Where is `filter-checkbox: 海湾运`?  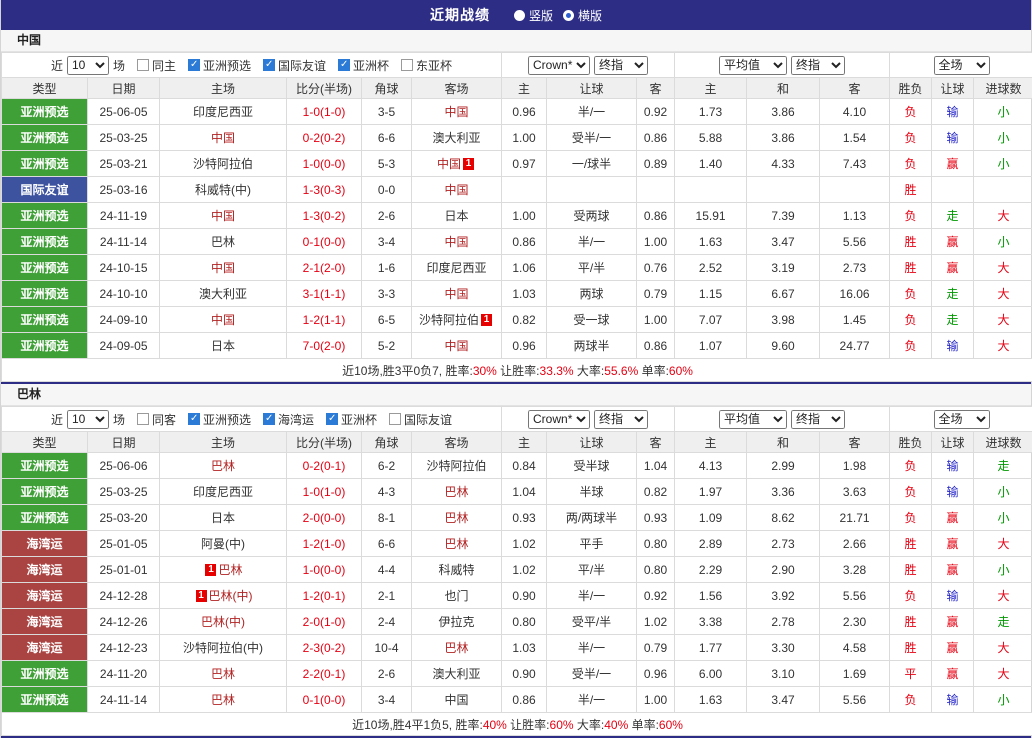 filter-checkbox: 海湾运 is located at coordinates (288, 419).